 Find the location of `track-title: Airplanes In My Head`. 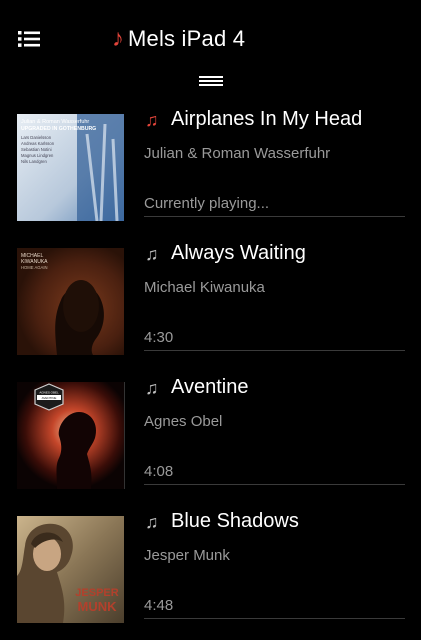

track-title: Airplanes In My Head is located at coordinates (267, 119).